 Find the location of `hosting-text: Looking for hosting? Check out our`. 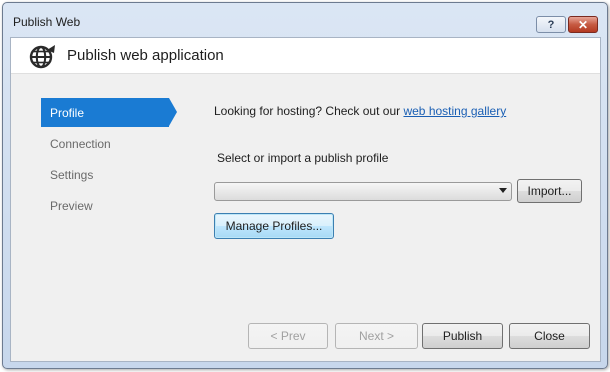

hosting-text: Looking for hosting? Check out our is located at coordinates (307, 111).